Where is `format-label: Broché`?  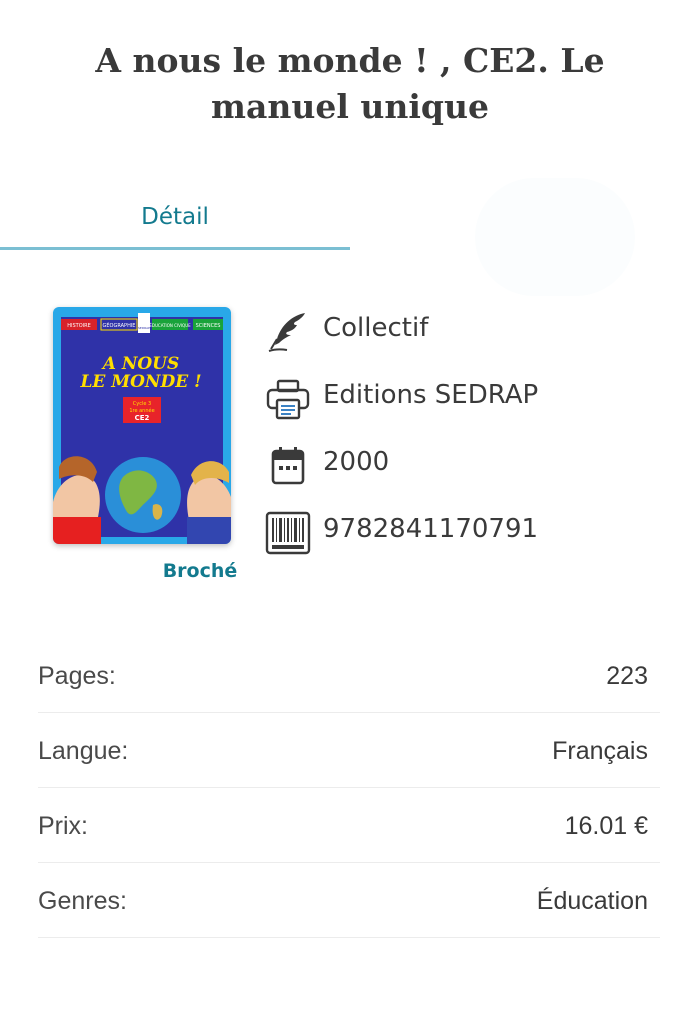
format-label: Broché is located at coordinates (200, 571).